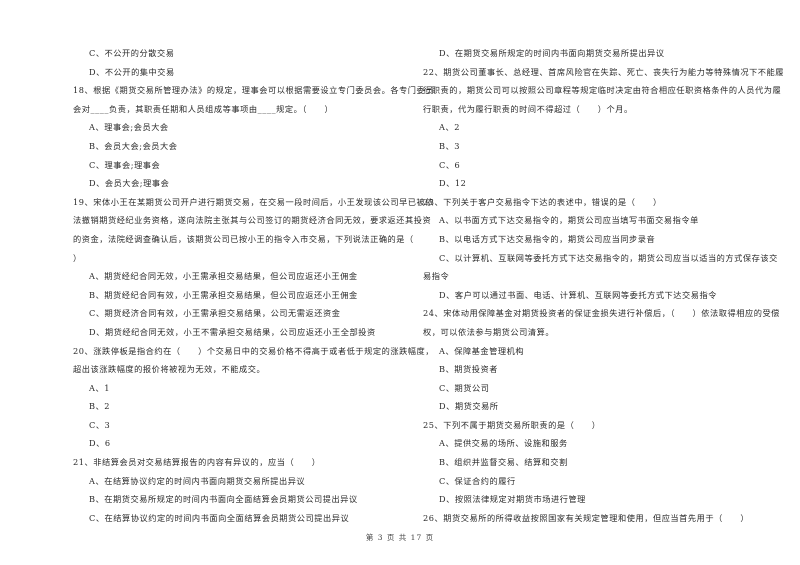 Image resolution: width=800 pixels, height=565 pixels. Describe the element at coordinates (542, 201) in the screenshot. I see `question-text: 23、下列关于客户交易指令下达的表述中，错误的是（ ）` at that location.